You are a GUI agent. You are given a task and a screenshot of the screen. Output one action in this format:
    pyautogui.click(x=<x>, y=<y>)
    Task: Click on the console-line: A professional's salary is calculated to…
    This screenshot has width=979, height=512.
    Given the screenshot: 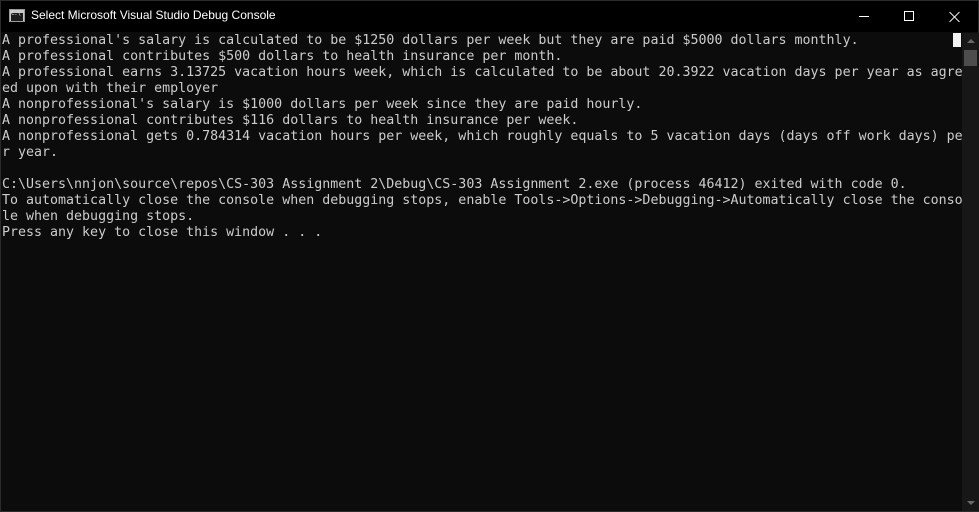 What is the action you would take?
    pyautogui.click(x=430, y=40)
    